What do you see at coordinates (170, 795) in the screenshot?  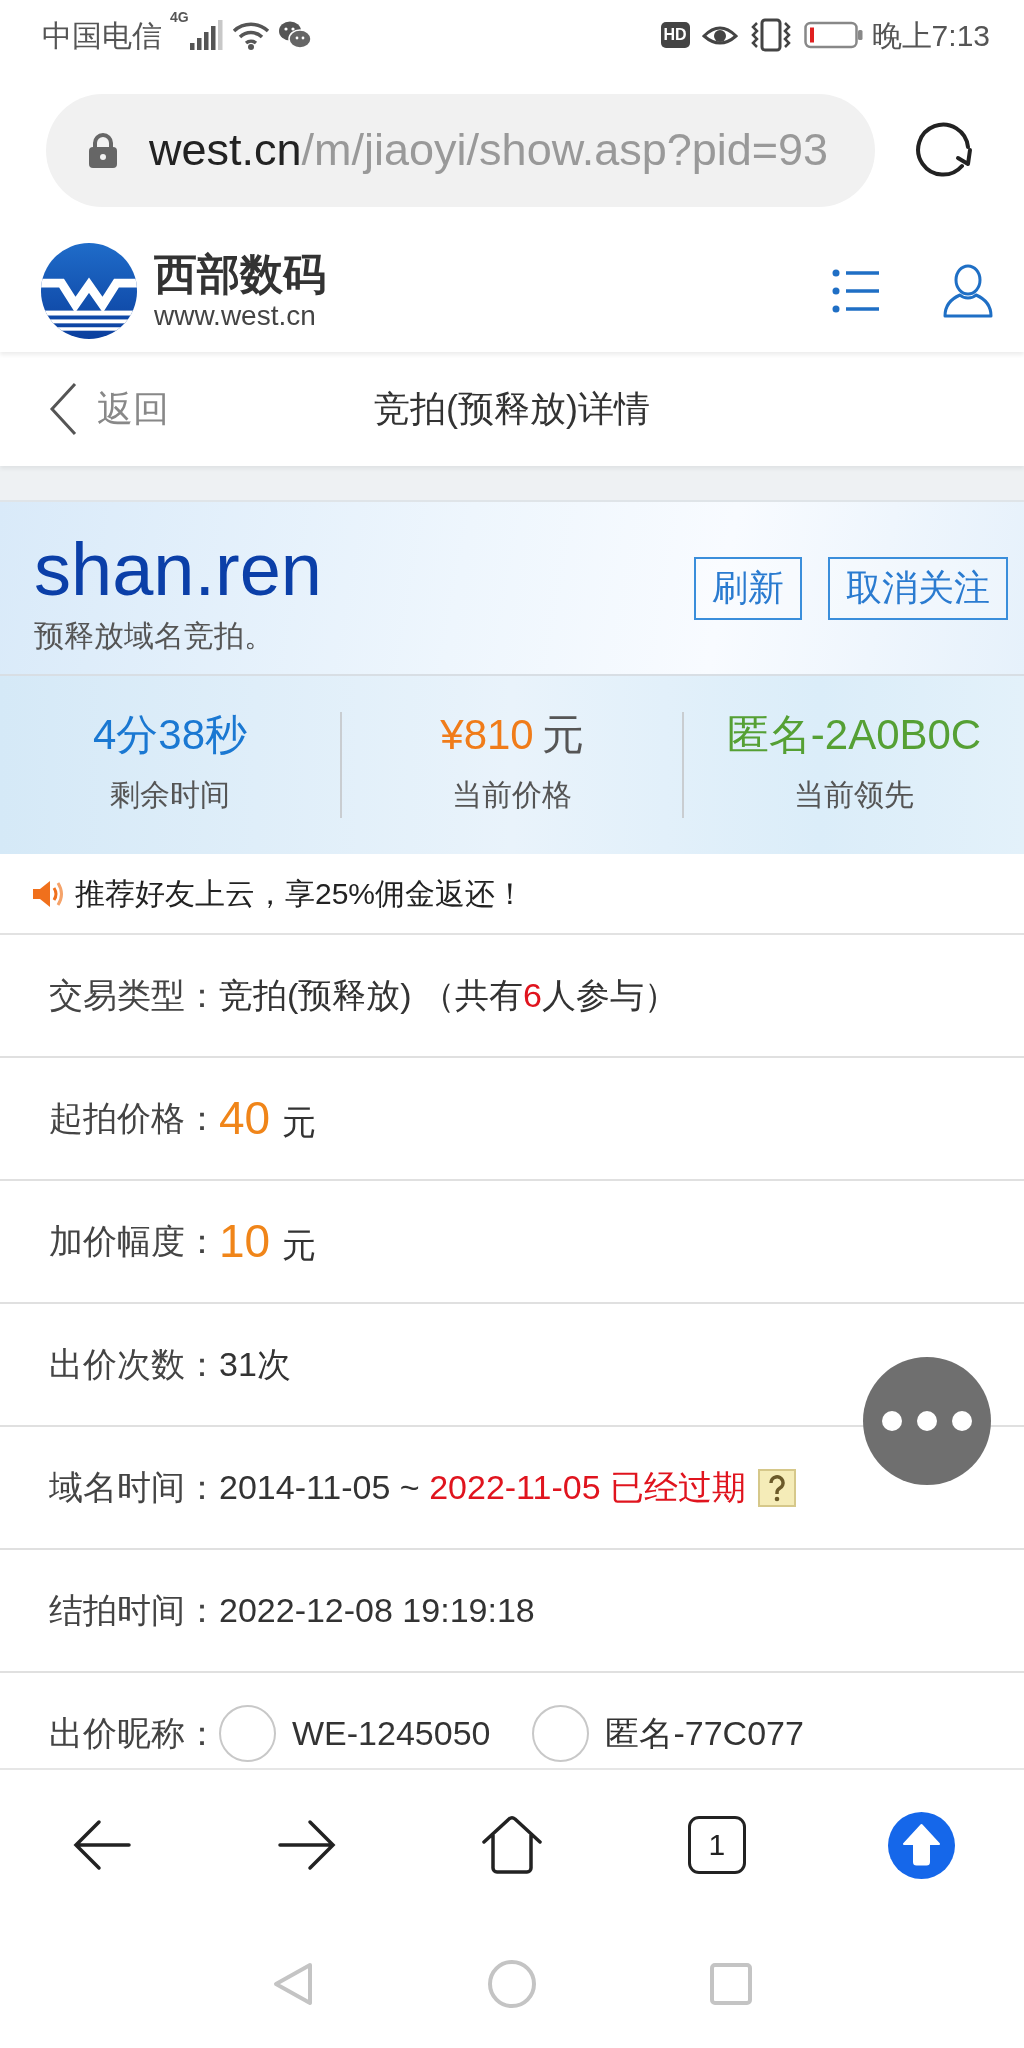 I see `stat-label: 剩余时间` at bounding box center [170, 795].